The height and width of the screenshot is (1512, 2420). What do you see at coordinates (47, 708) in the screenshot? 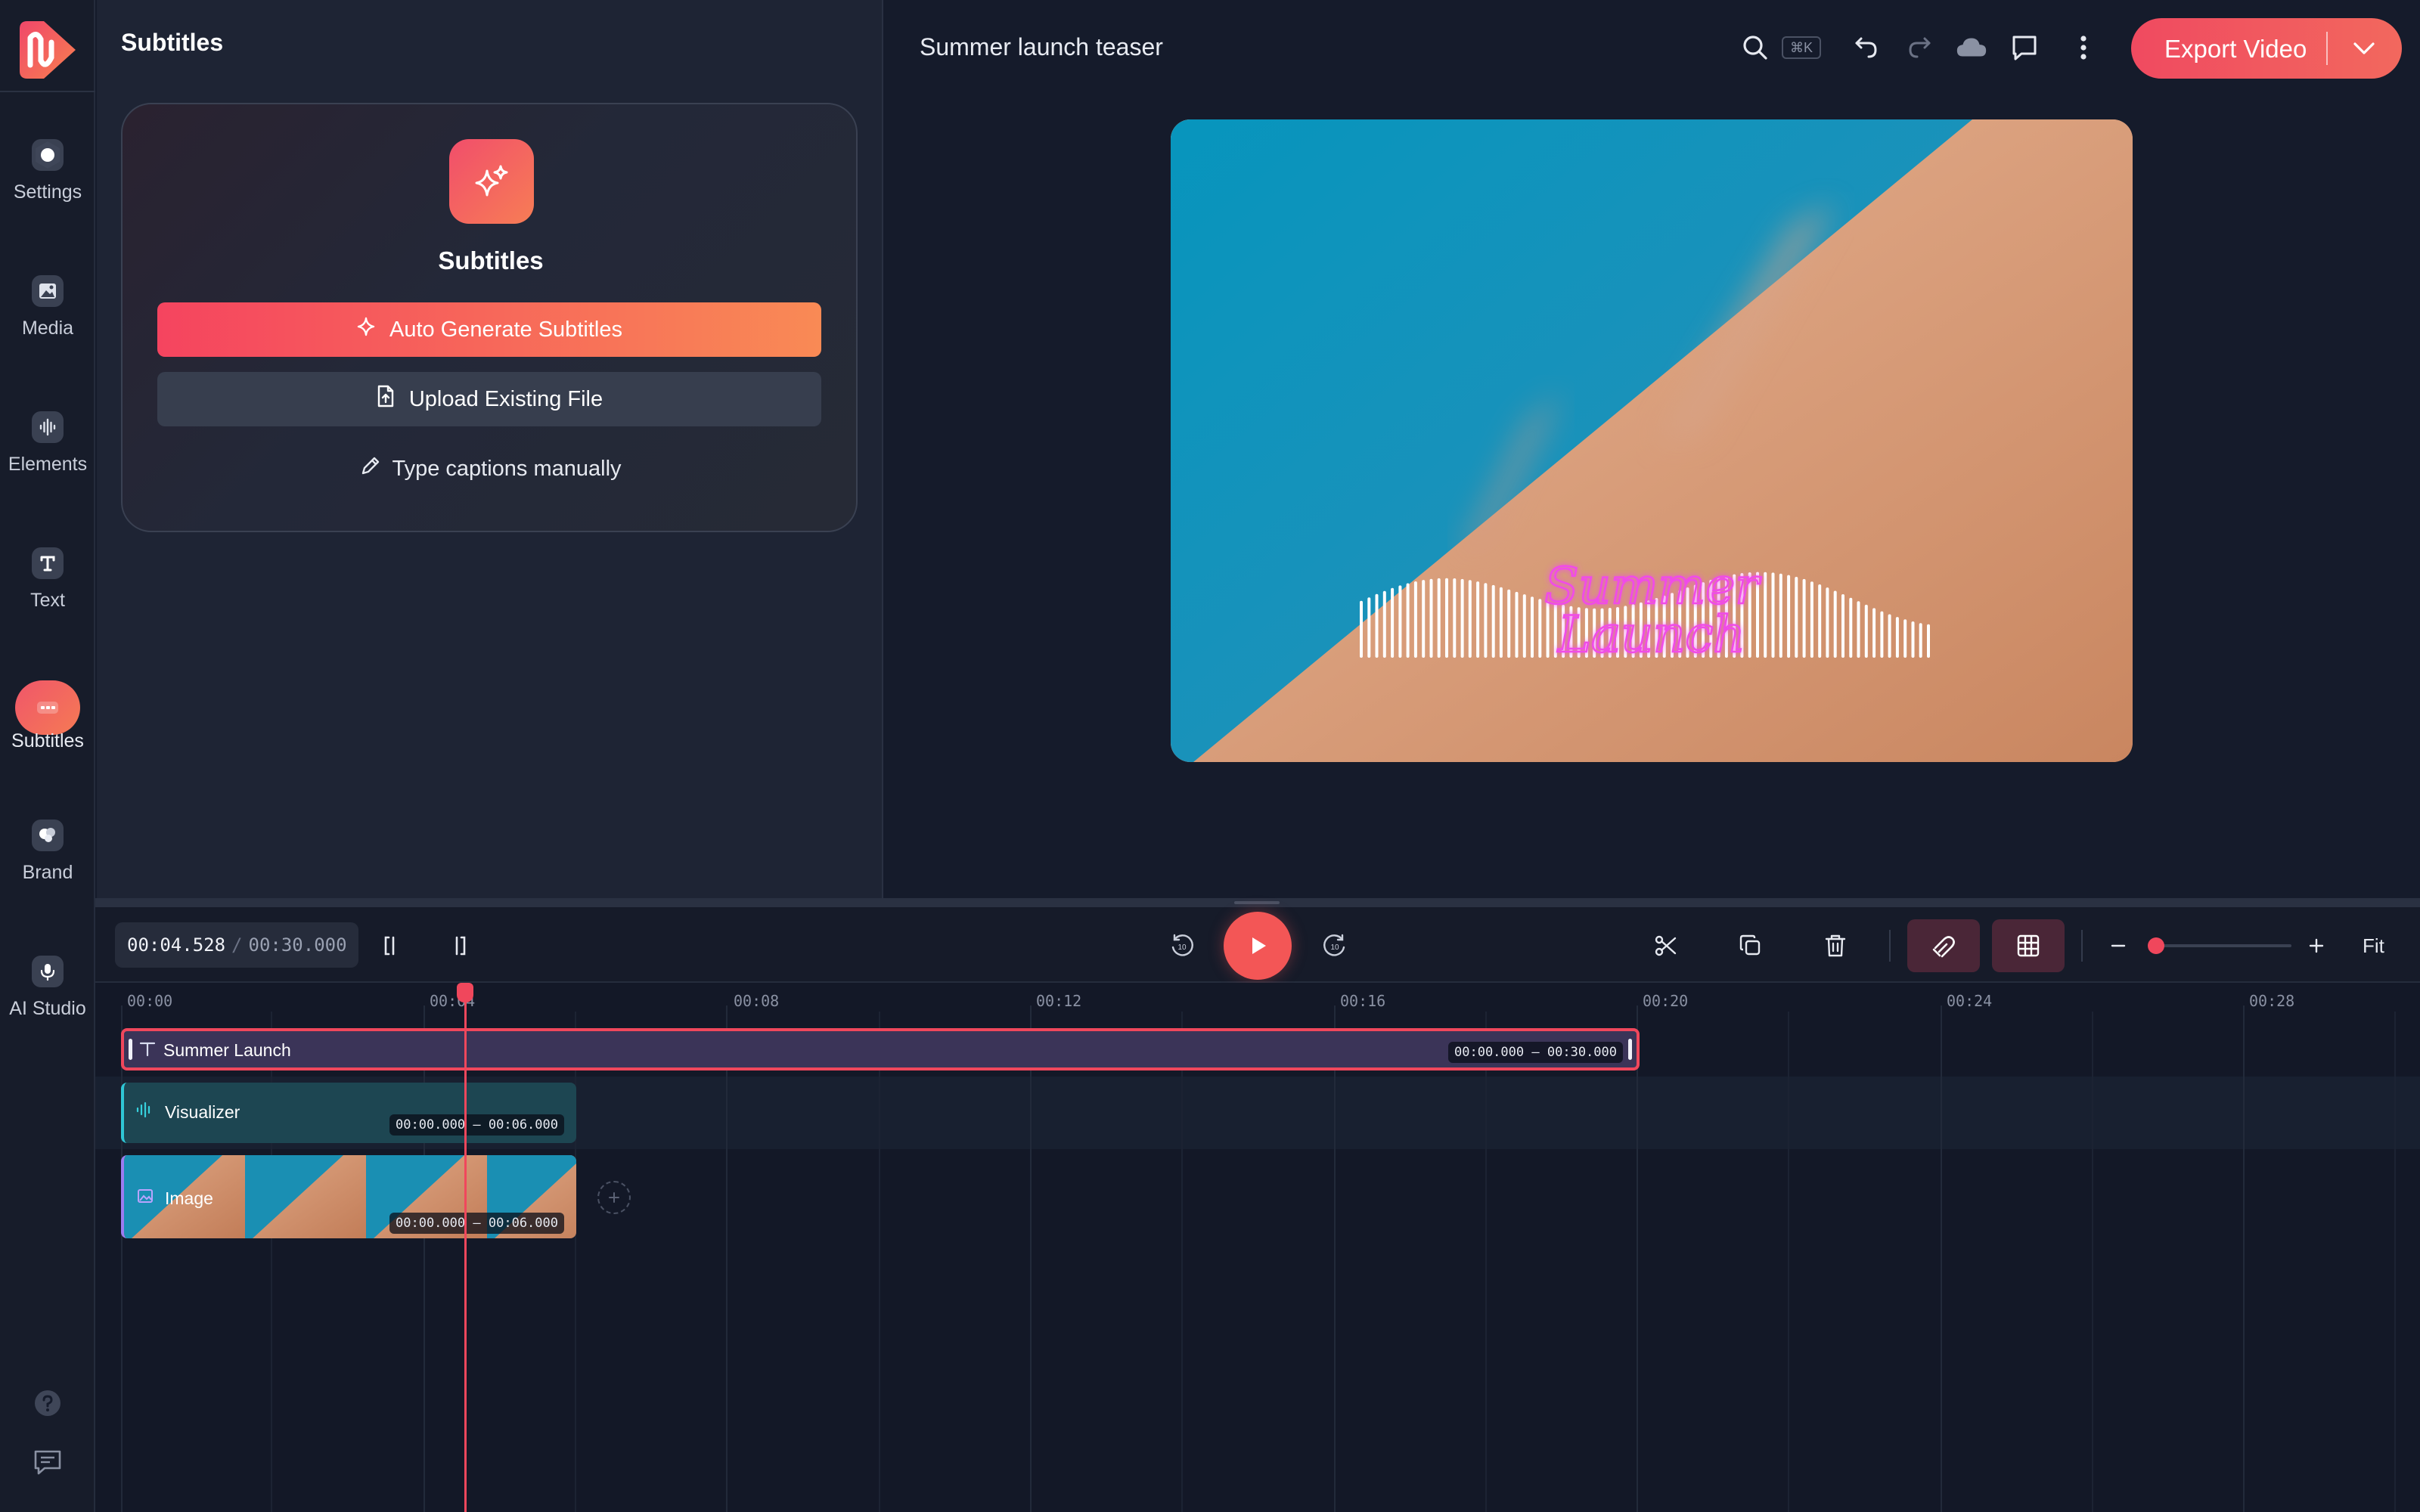
I see `captions-icon` at bounding box center [47, 708].